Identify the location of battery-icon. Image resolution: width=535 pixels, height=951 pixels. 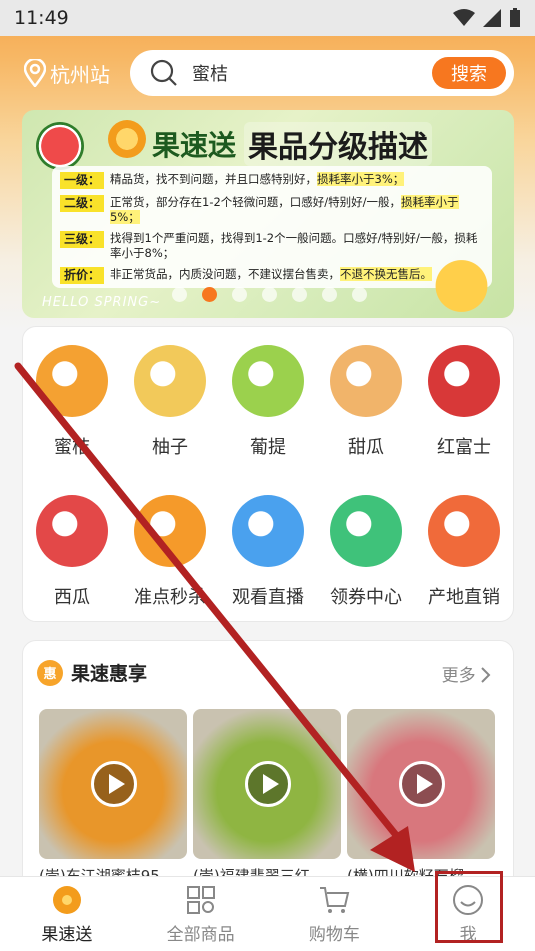
(515, 17).